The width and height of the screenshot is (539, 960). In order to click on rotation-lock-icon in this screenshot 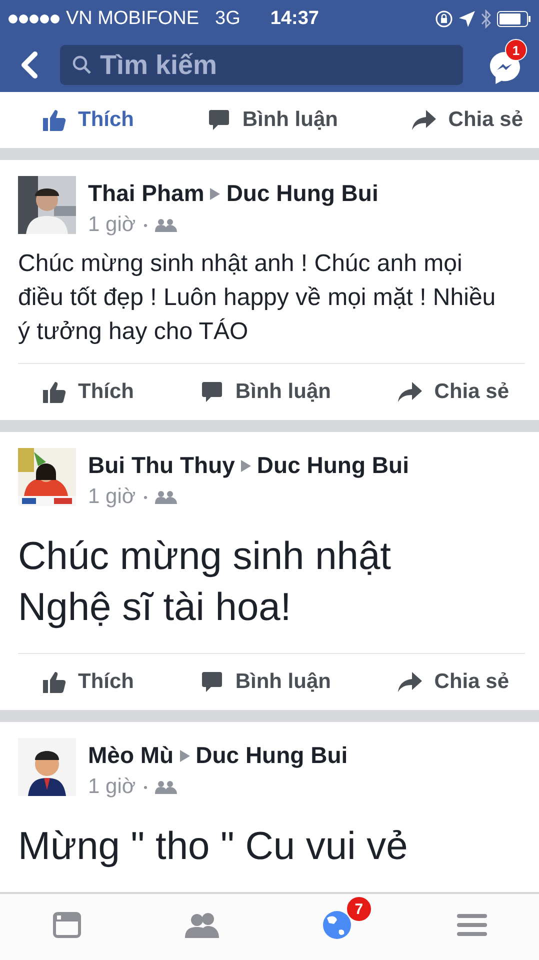, I will do `click(444, 19)`.